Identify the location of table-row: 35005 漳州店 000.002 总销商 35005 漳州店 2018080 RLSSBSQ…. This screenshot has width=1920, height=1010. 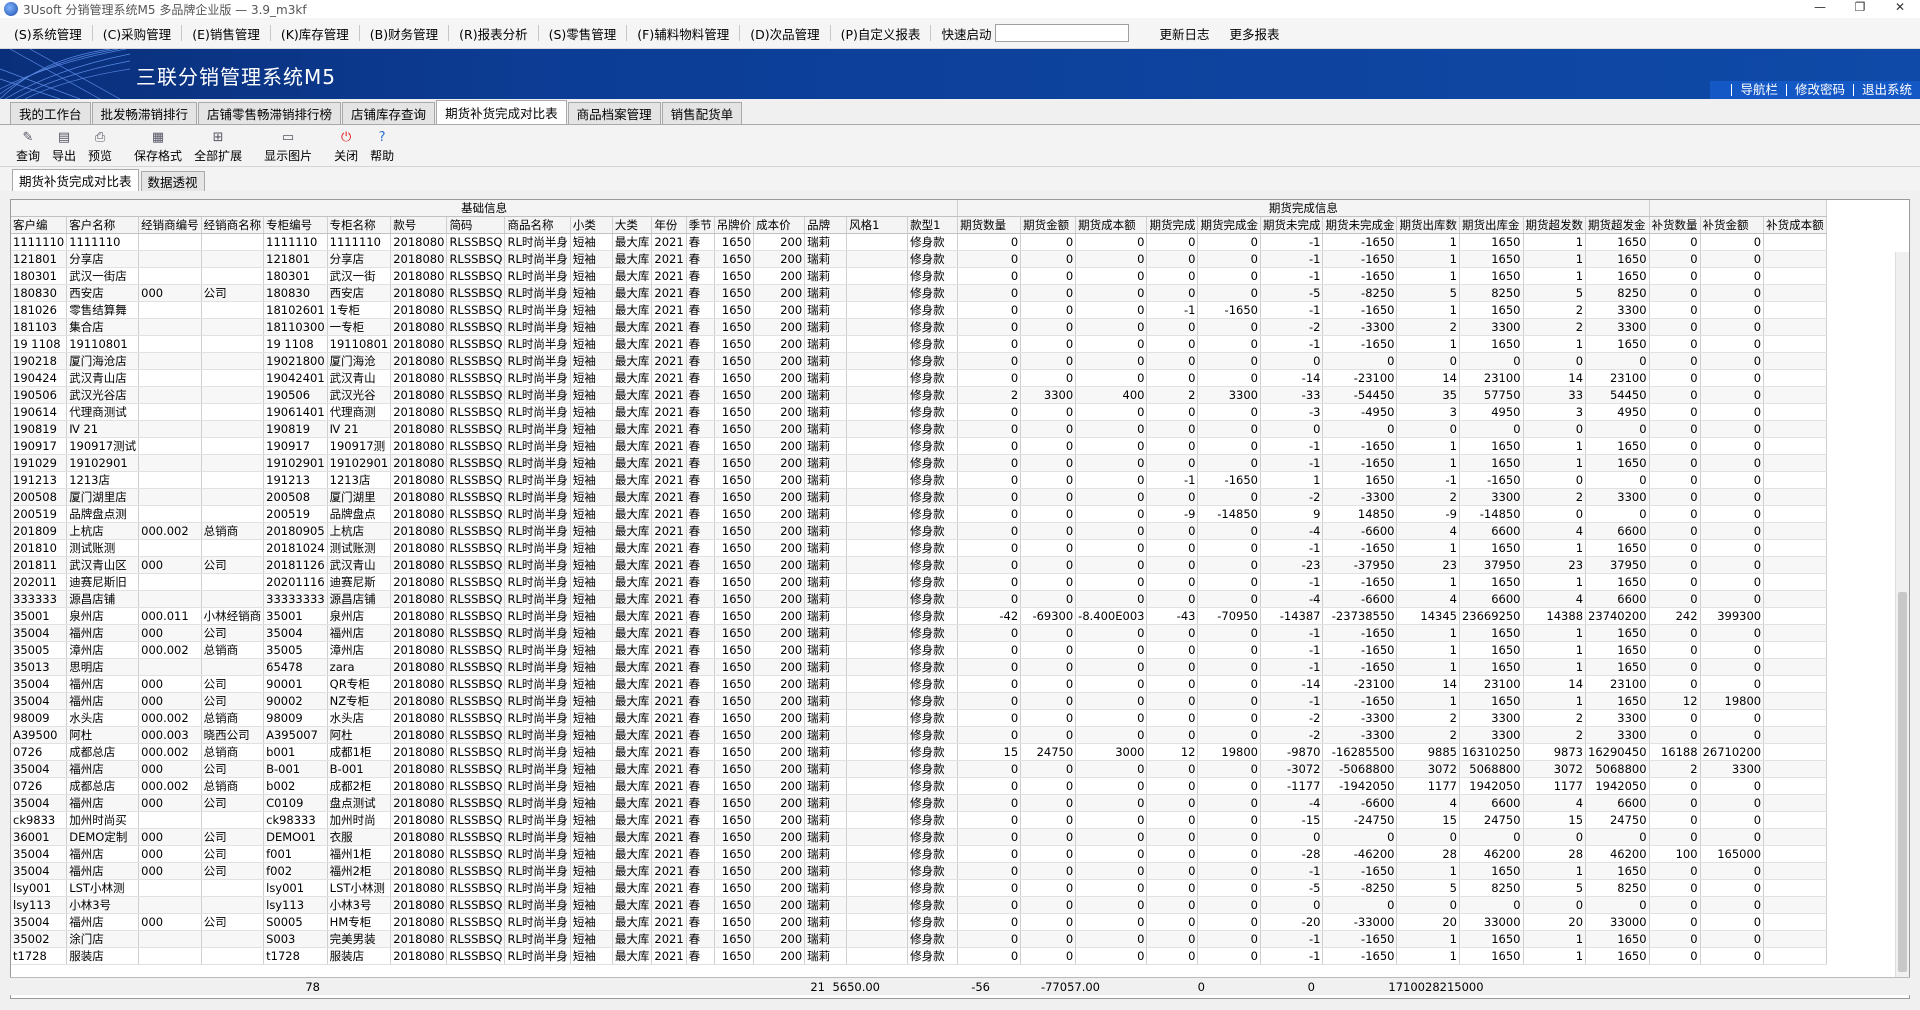
(919, 650).